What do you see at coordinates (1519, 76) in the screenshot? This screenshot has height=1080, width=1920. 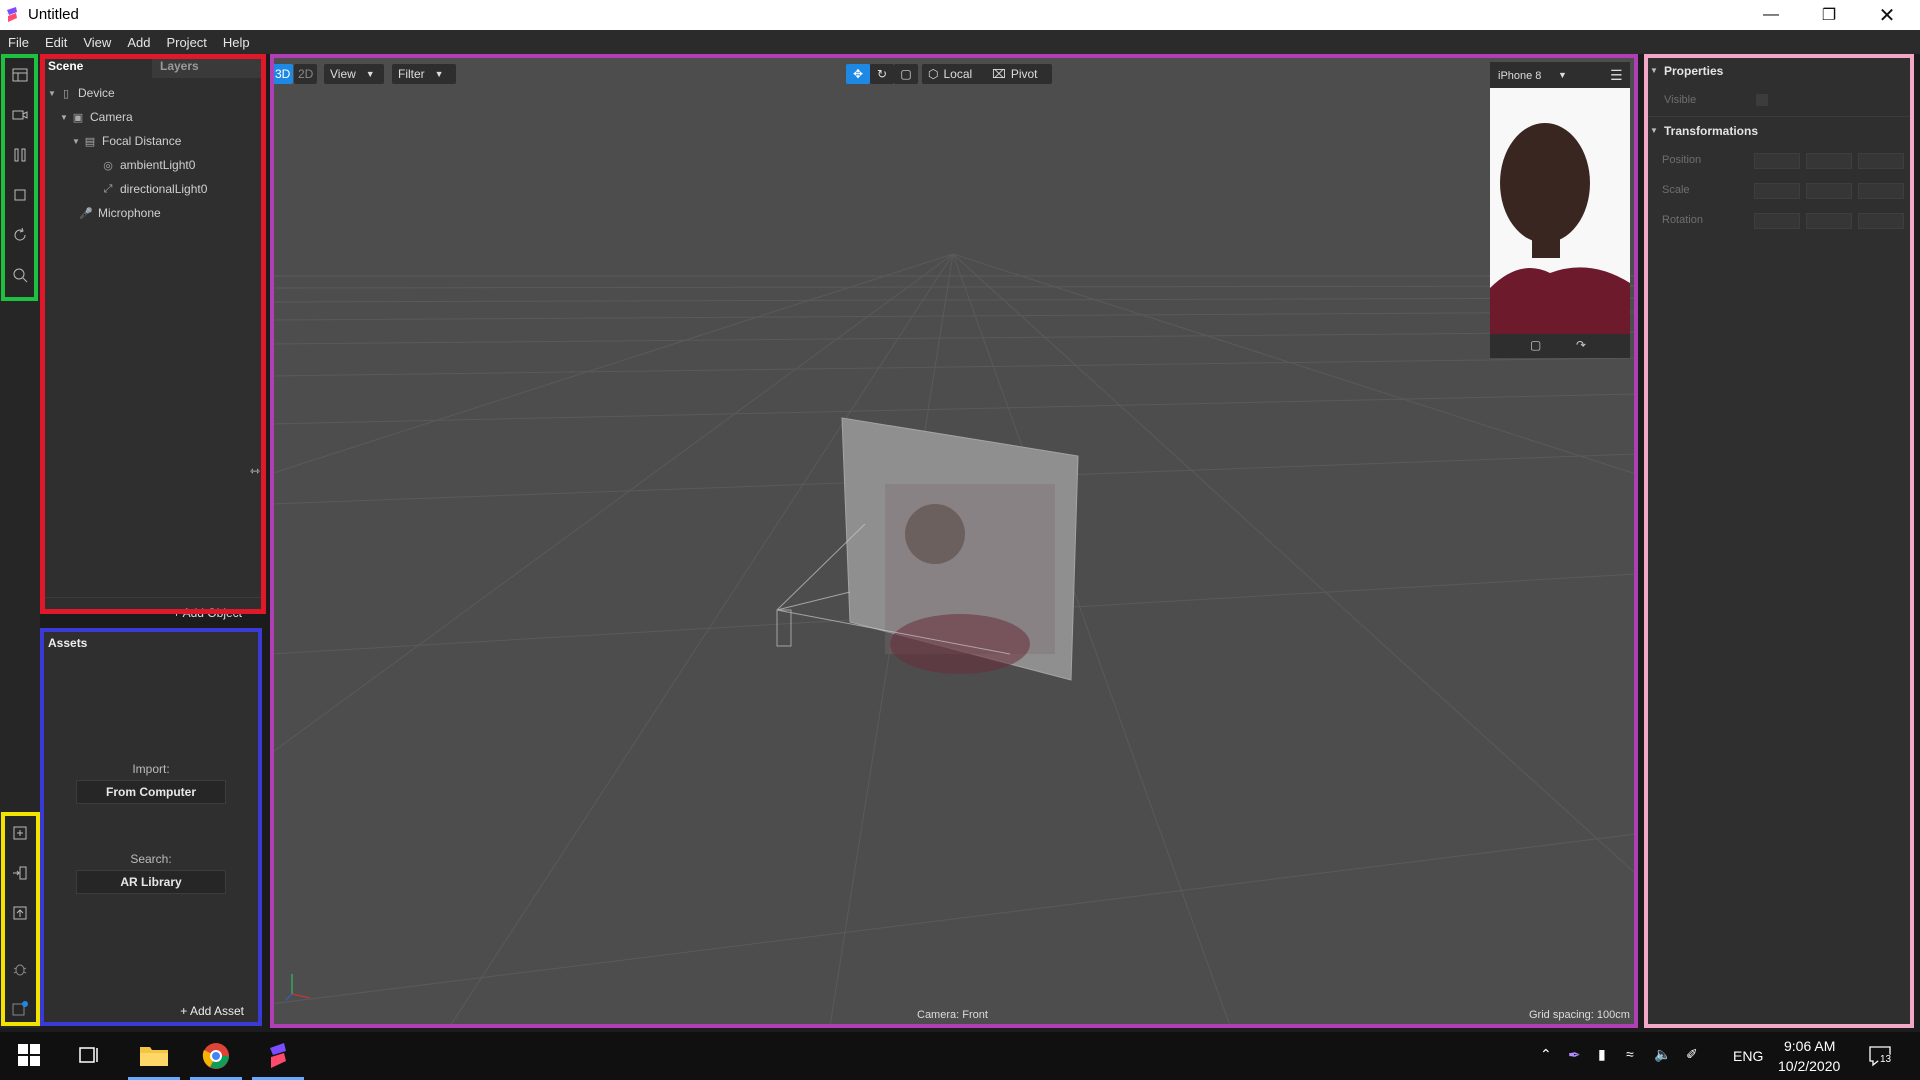 I see `device-select-label: iPhone 8` at bounding box center [1519, 76].